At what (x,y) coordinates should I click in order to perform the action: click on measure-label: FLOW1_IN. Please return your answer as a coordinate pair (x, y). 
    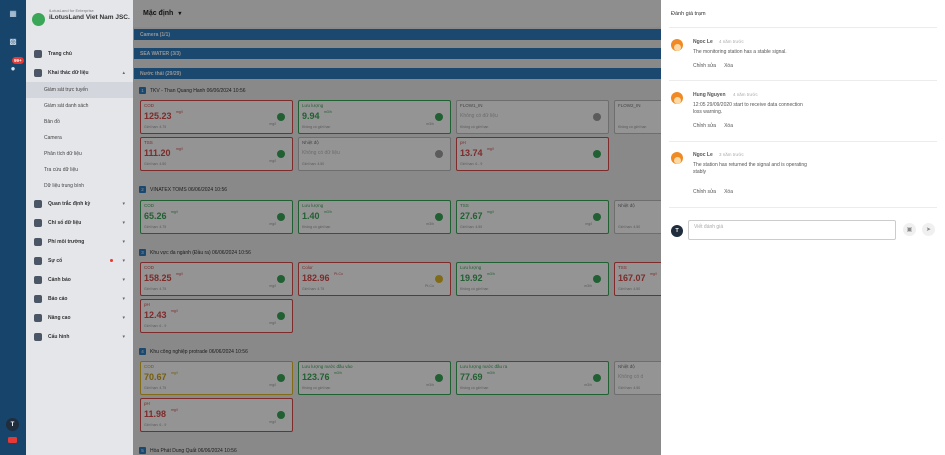
    Looking at the image, I should click on (471, 105).